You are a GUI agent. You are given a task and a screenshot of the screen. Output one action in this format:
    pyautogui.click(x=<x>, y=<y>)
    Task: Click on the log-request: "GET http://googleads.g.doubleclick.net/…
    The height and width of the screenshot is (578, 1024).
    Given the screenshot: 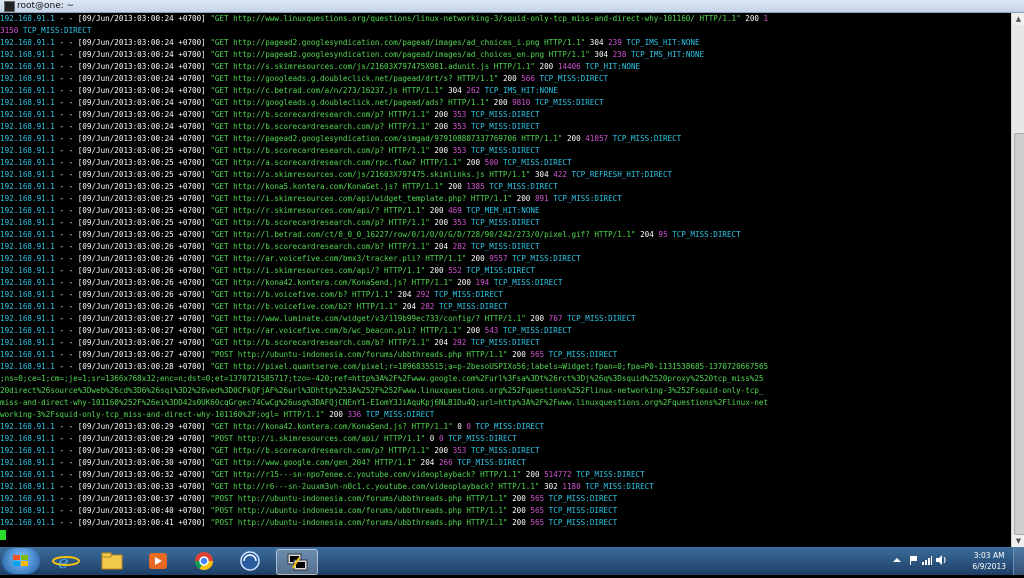 What is the action you would take?
    pyautogui.click(x=354, y=78)
    